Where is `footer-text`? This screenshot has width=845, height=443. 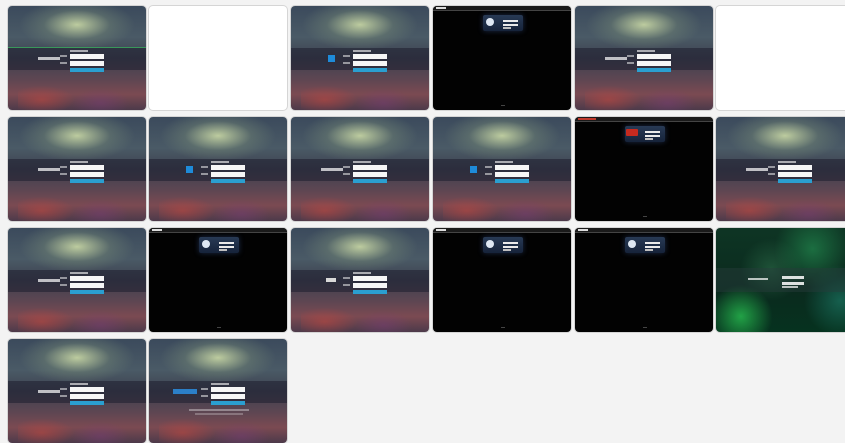
footer-text is located at coordinates (219, 414).